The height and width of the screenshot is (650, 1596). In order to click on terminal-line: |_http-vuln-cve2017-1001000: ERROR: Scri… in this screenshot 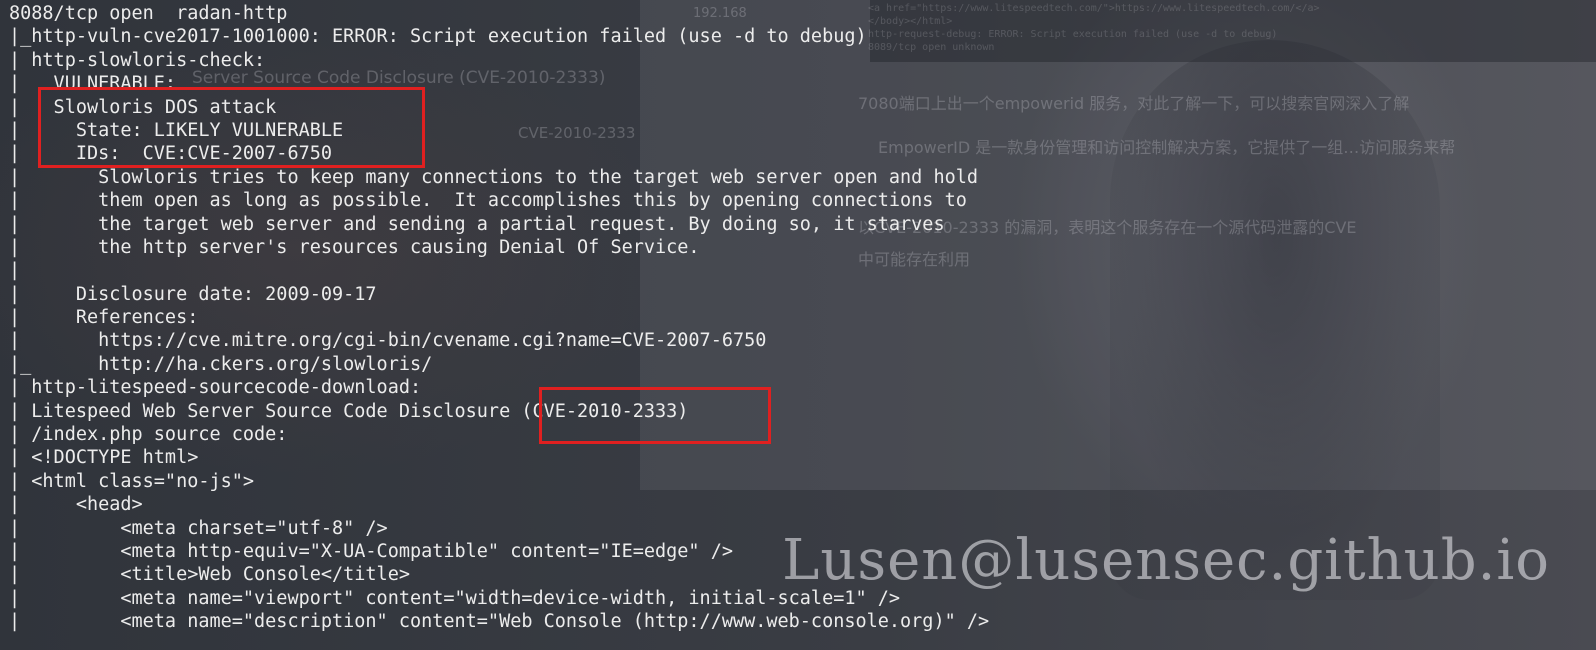, I will do `click(438, 37)`.